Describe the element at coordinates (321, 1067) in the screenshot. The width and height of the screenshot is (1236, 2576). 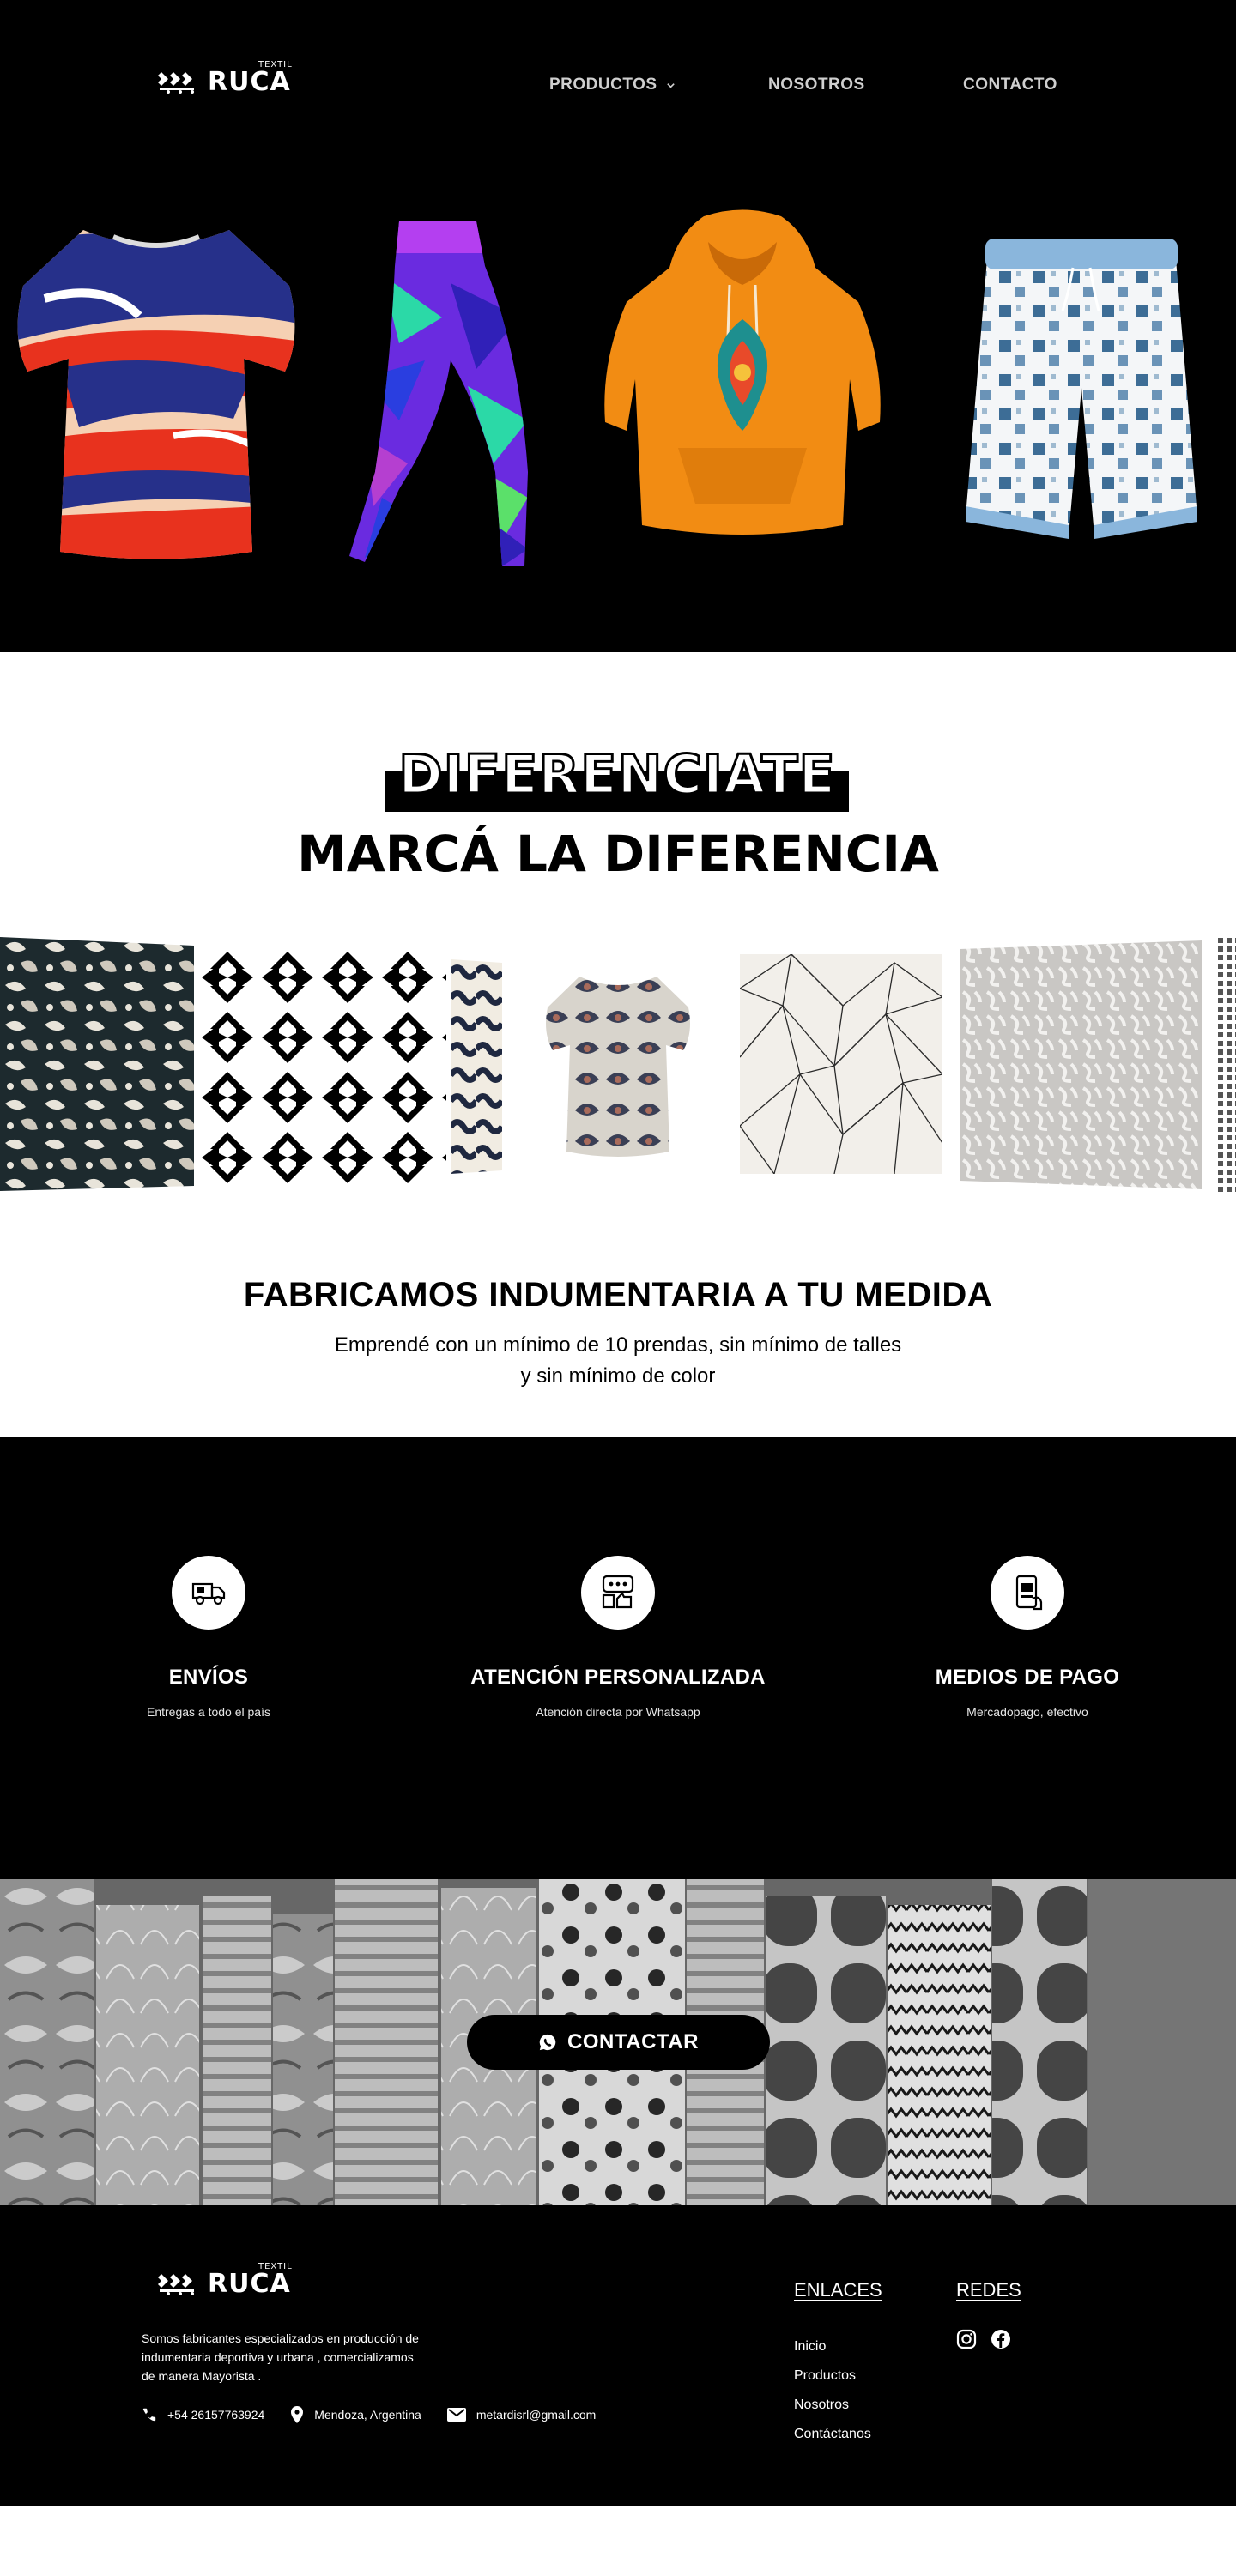
I see `pattern-tribal-image` at that location.